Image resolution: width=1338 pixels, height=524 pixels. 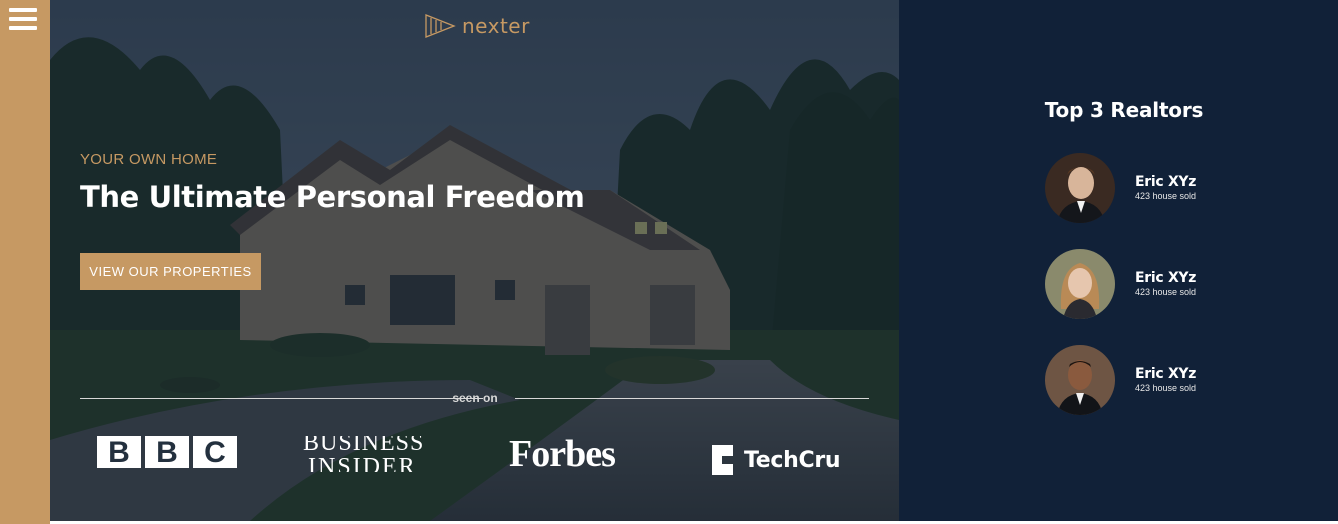 What do you see at coordinates (496, 26) in the screenshot?
I see `brand-name: nexter` at bounding box center [496, 26].